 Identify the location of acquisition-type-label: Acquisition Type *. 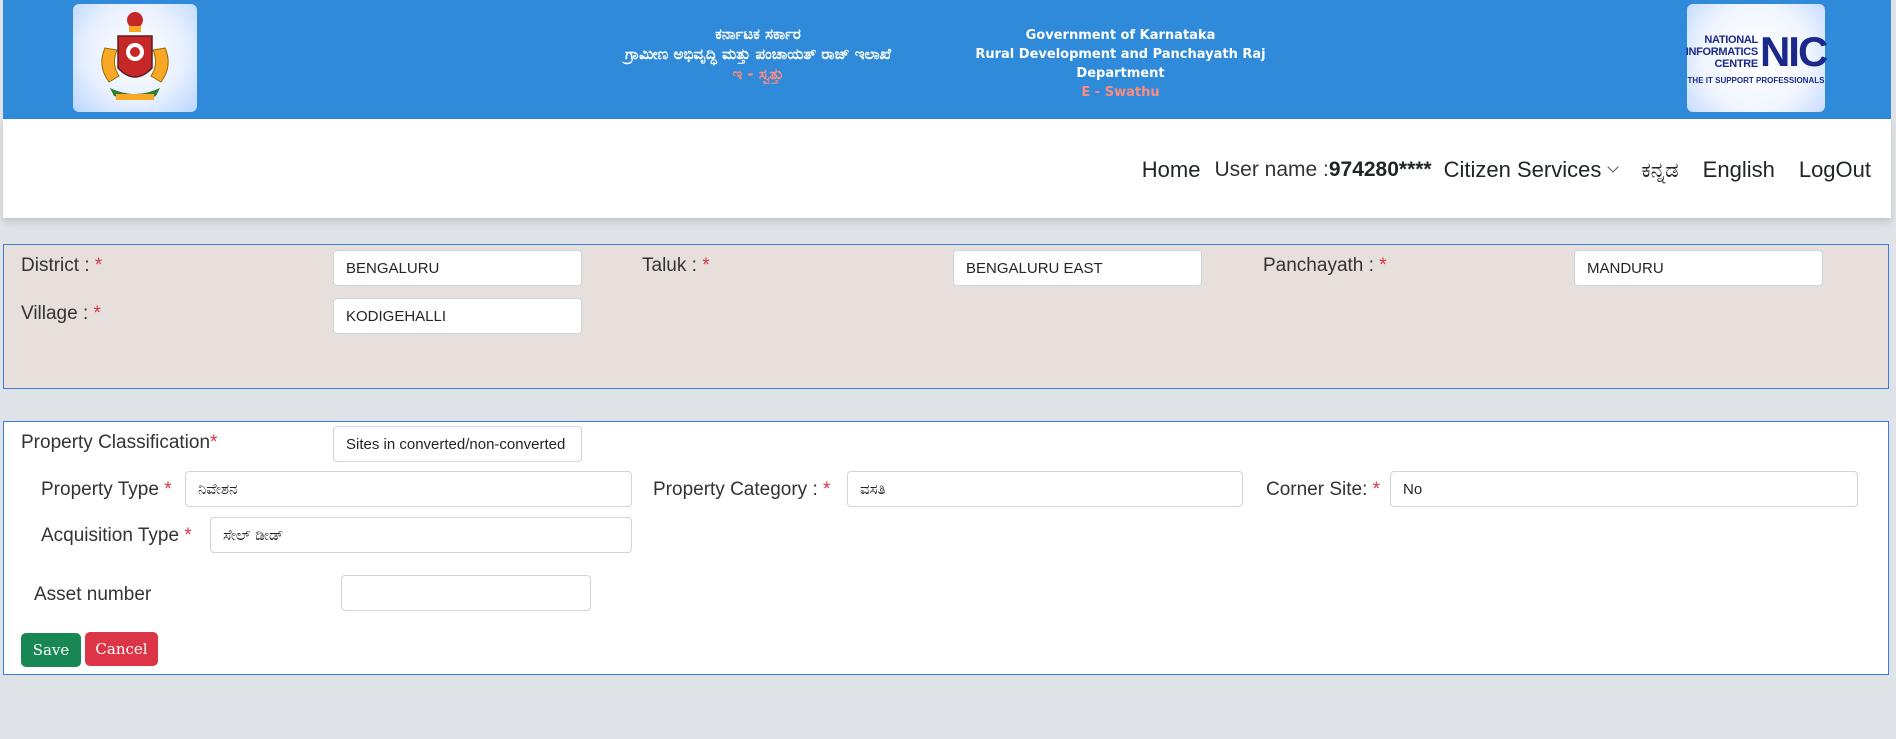
(116, 535).